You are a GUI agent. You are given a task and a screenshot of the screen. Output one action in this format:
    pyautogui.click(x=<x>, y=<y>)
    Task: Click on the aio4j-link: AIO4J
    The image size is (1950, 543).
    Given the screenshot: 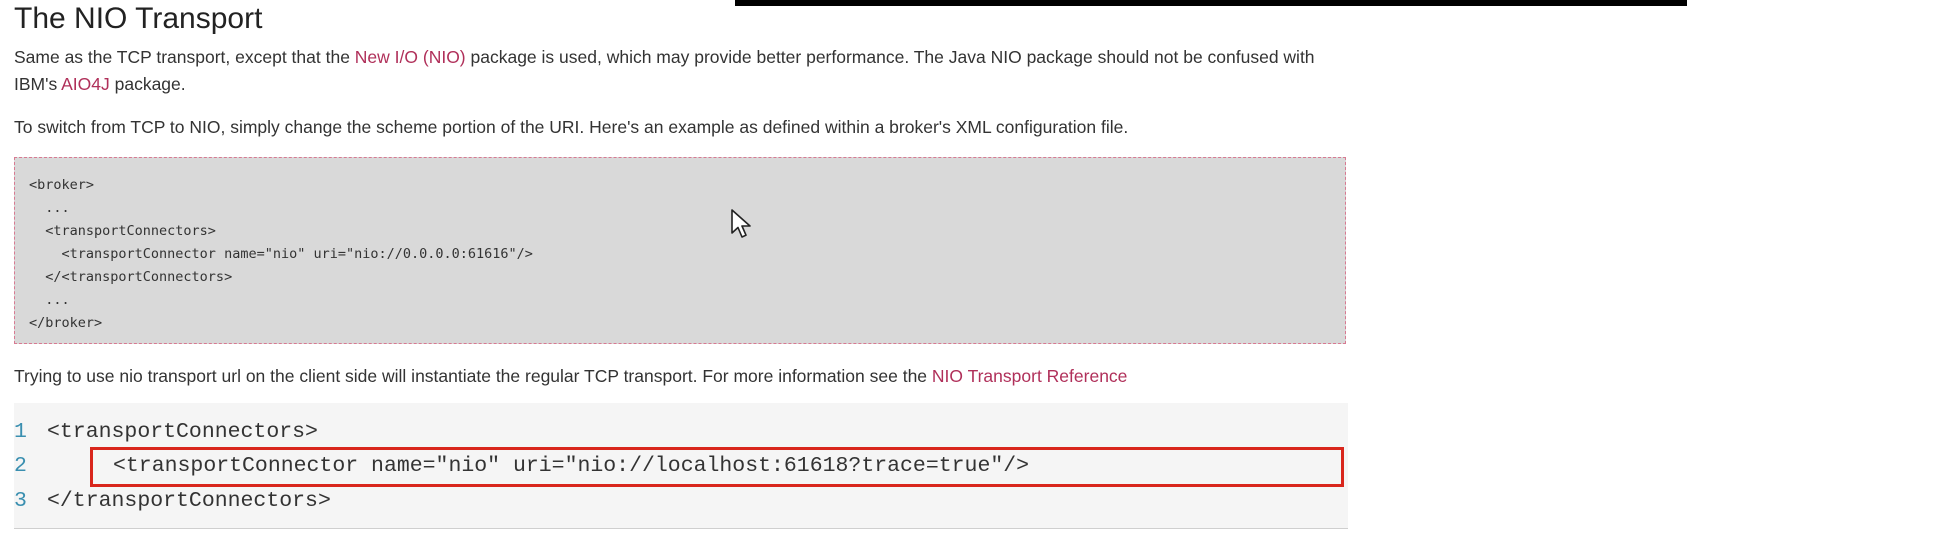 What is the action you would take?
    pyautogui.click(x=85, y=84)
    